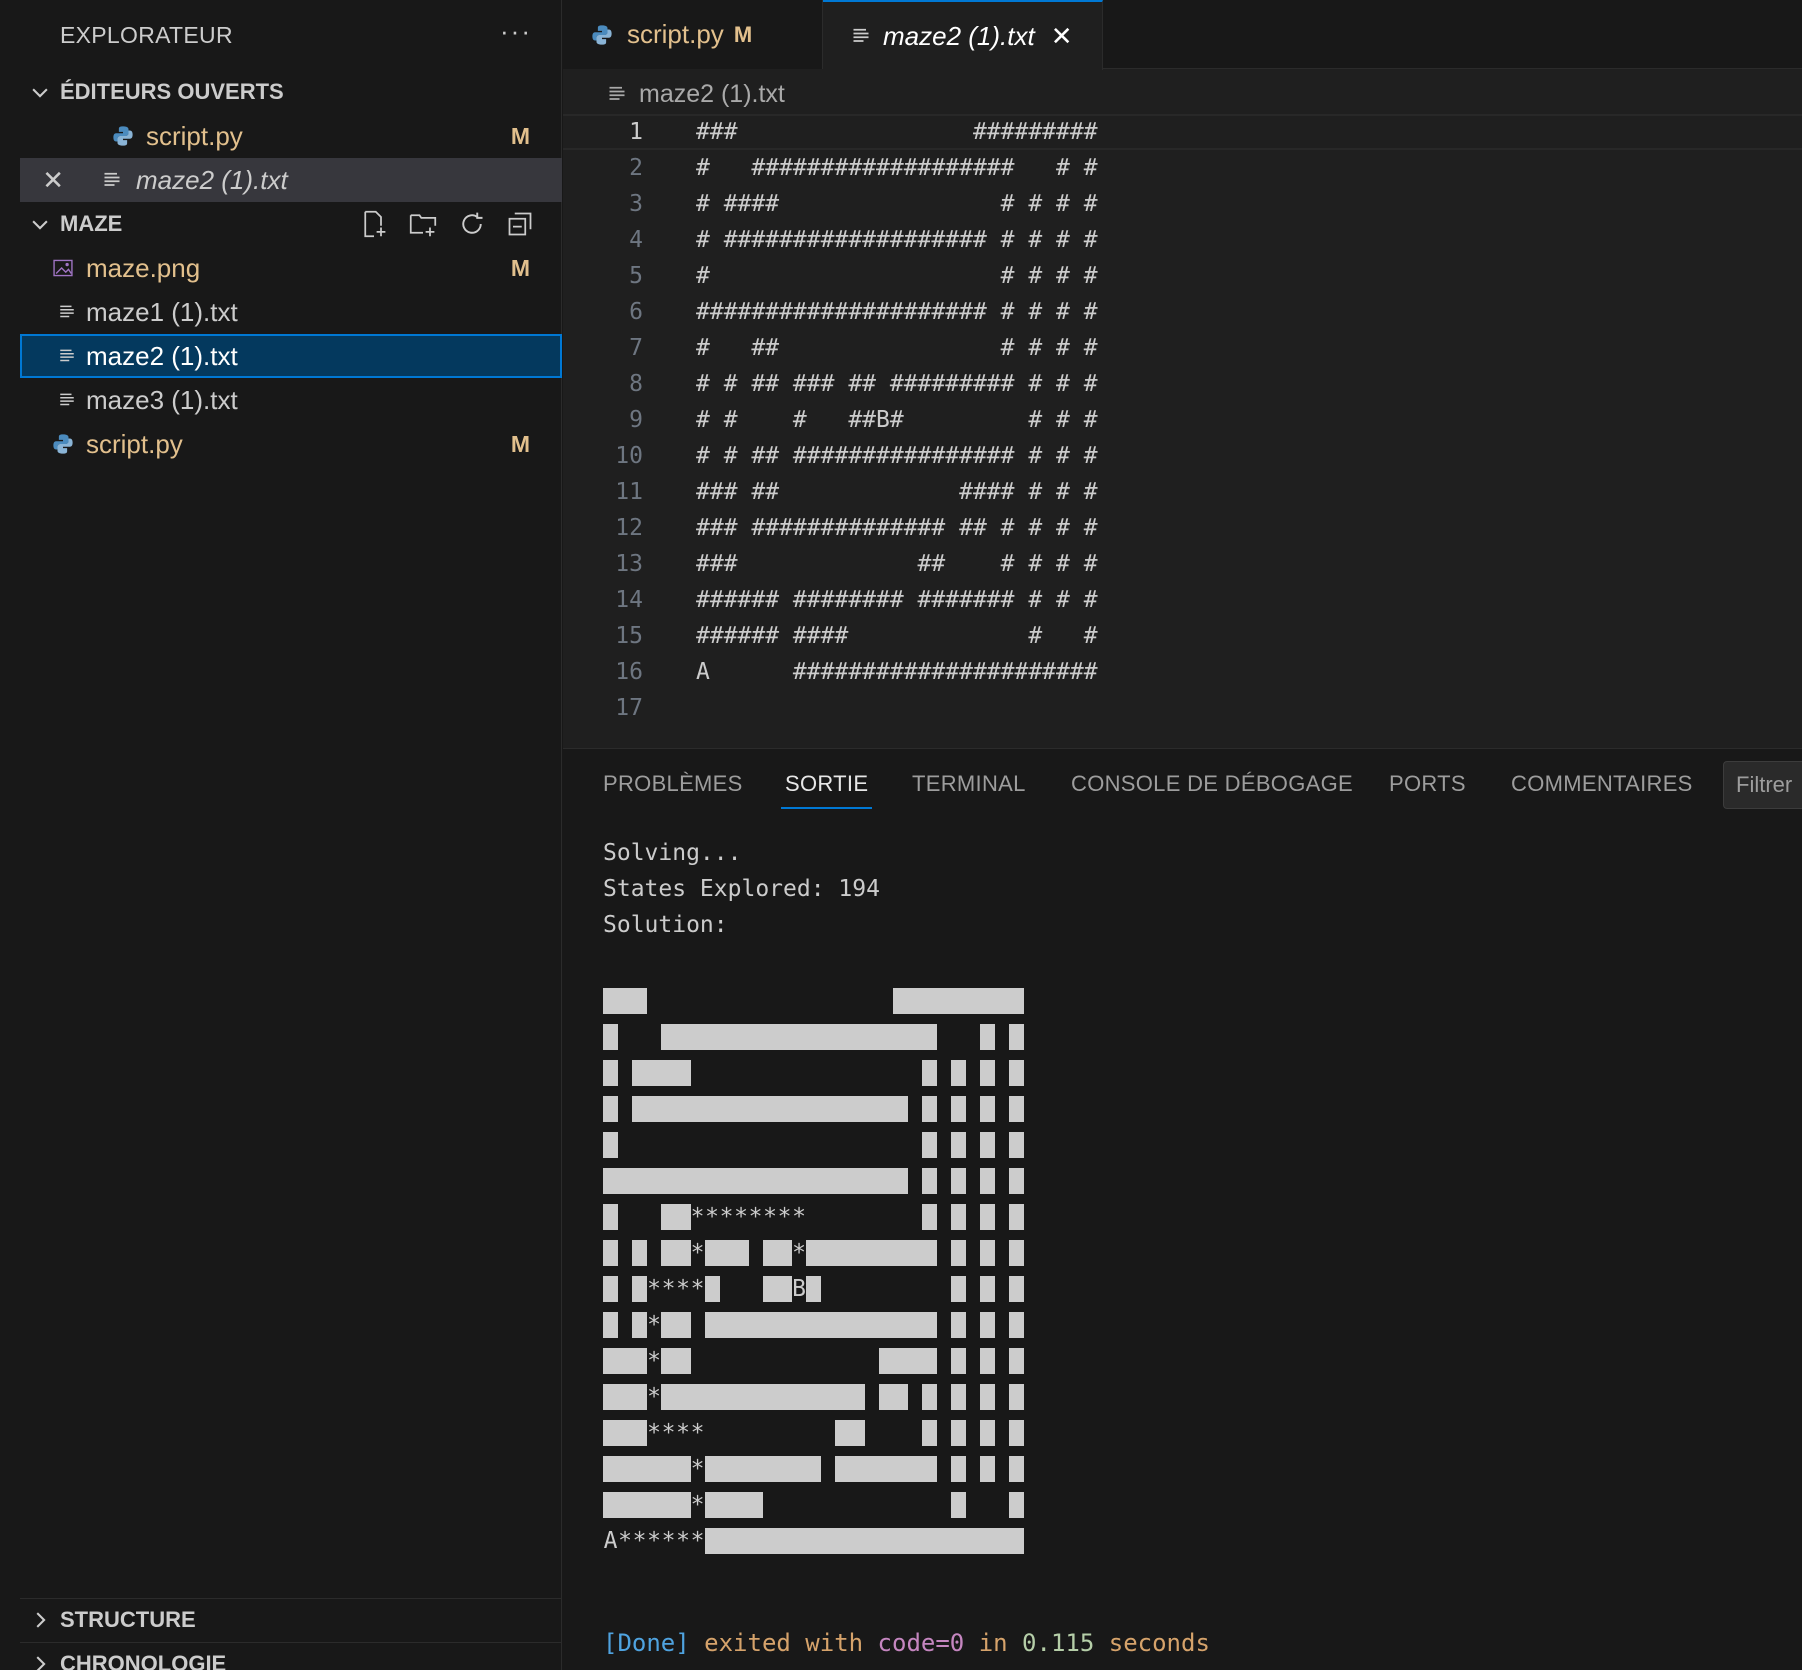  I want to click on structure-header: STRUCTURE, so click(291, 1619).